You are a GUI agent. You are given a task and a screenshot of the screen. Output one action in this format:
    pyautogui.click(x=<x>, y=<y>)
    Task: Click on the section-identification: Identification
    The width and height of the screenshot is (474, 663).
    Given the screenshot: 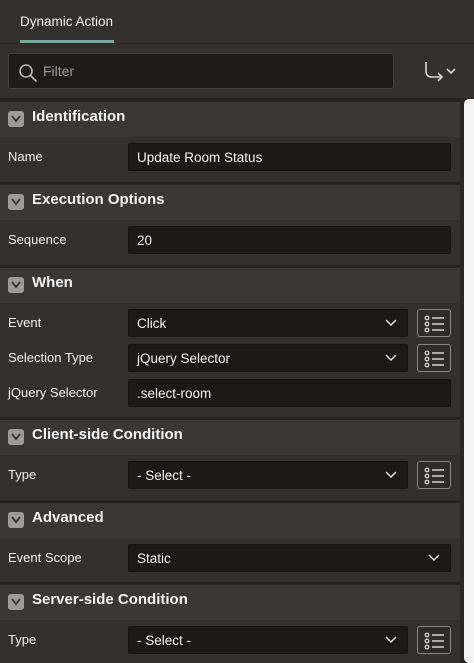 What is the action you would take?
    pyautogui.click(x=230, y=118)
    